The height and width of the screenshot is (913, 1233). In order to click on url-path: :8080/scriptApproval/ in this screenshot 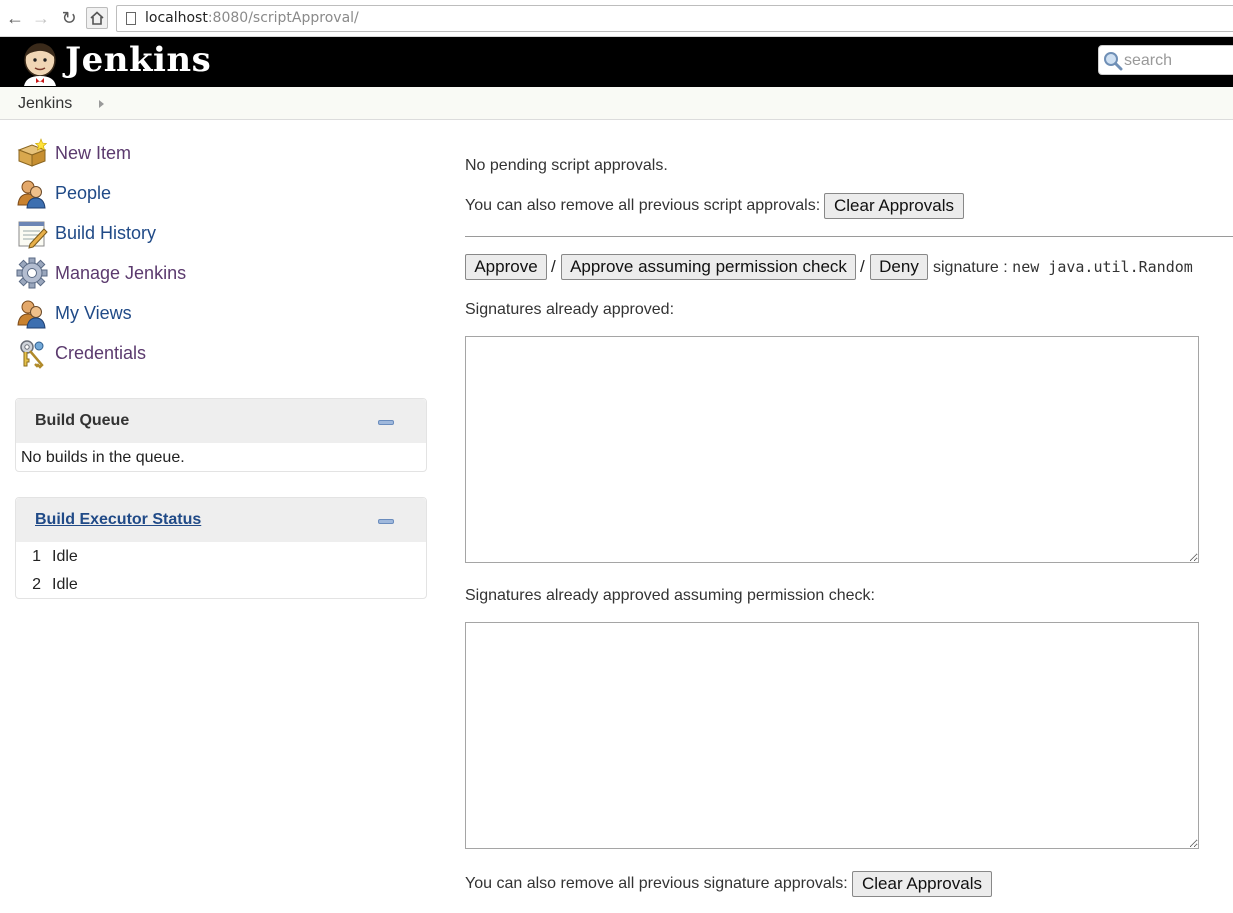, I will do `click(283, 18)`.